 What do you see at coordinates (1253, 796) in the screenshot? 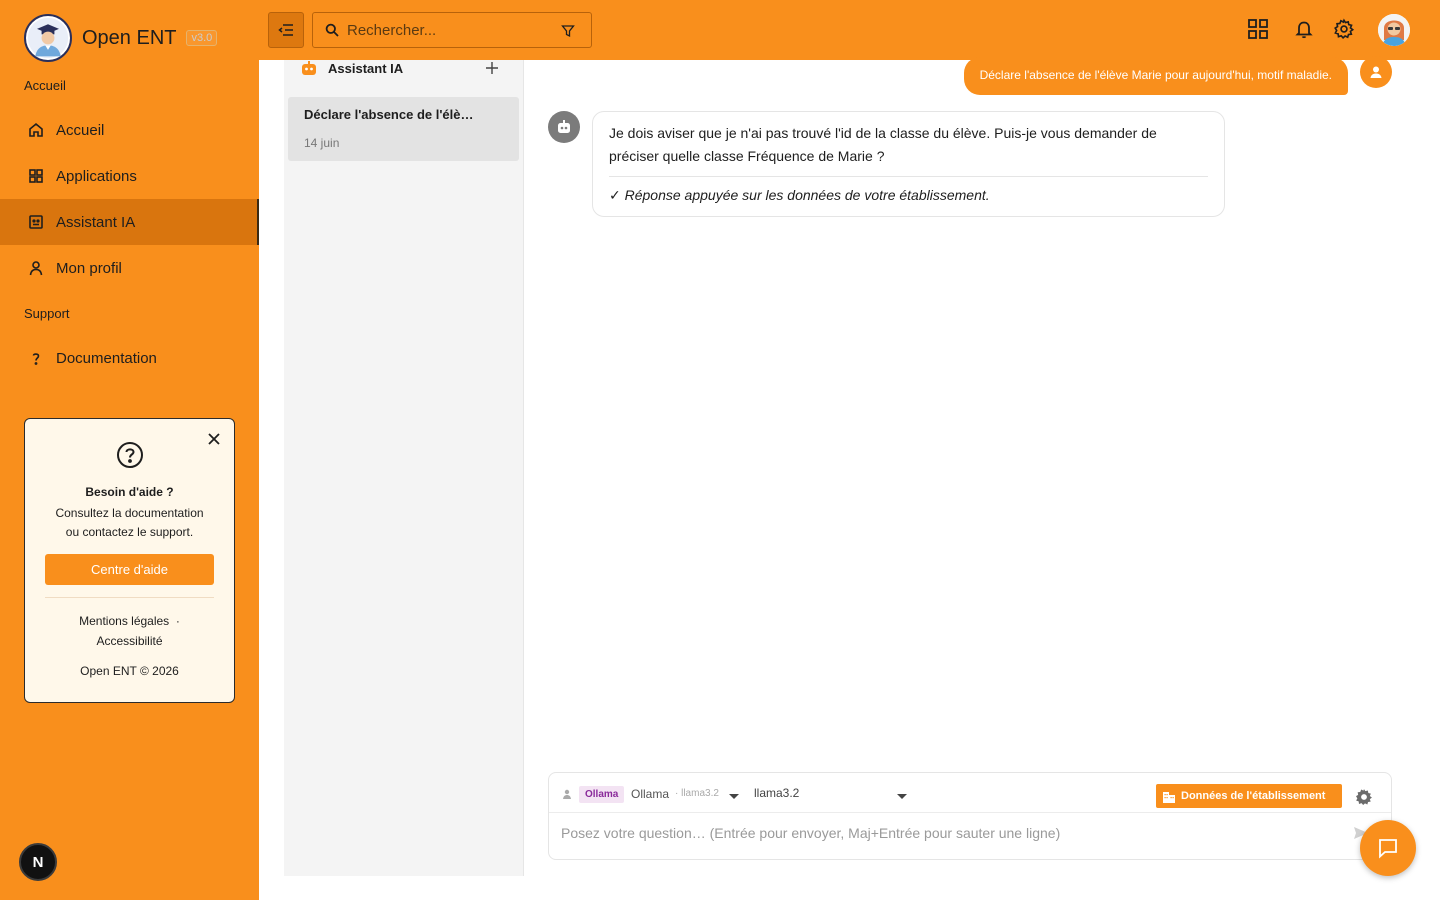
I see `school-data-label: Données de l'établissement` at bounding box center [1253, 796].